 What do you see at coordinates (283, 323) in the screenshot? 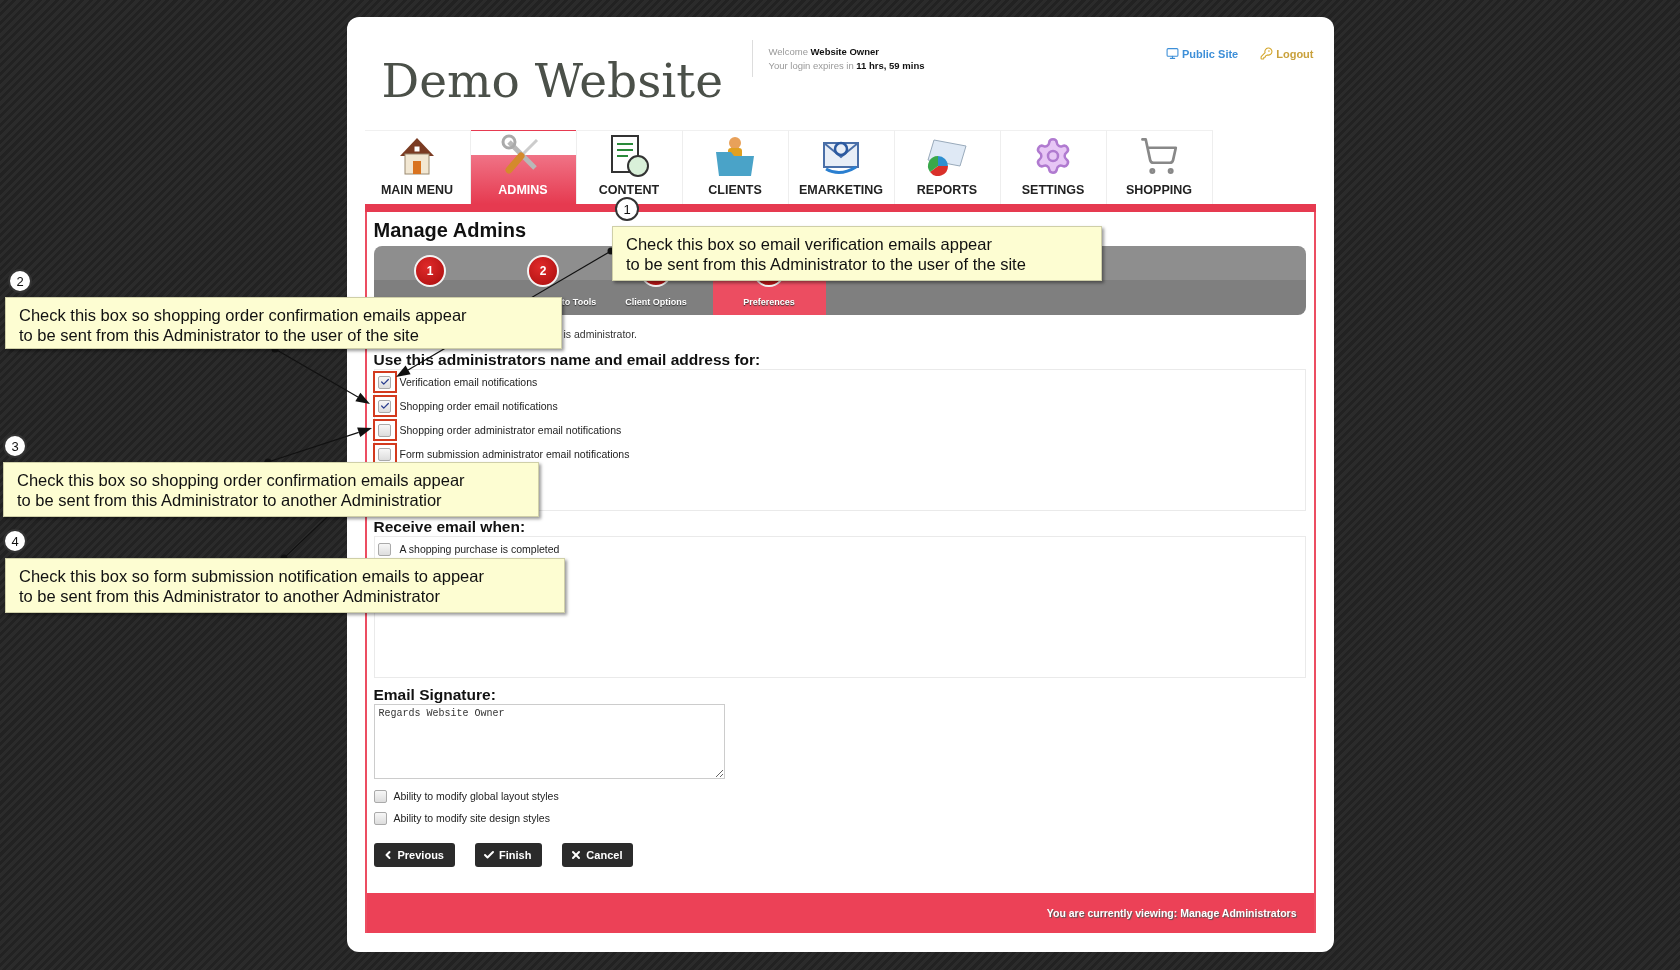
I see `annotation-callout: Check this box so shopping order confirmation emails appear to be sent from this Administrator to the user of the site` at bounding box center [283, 323].